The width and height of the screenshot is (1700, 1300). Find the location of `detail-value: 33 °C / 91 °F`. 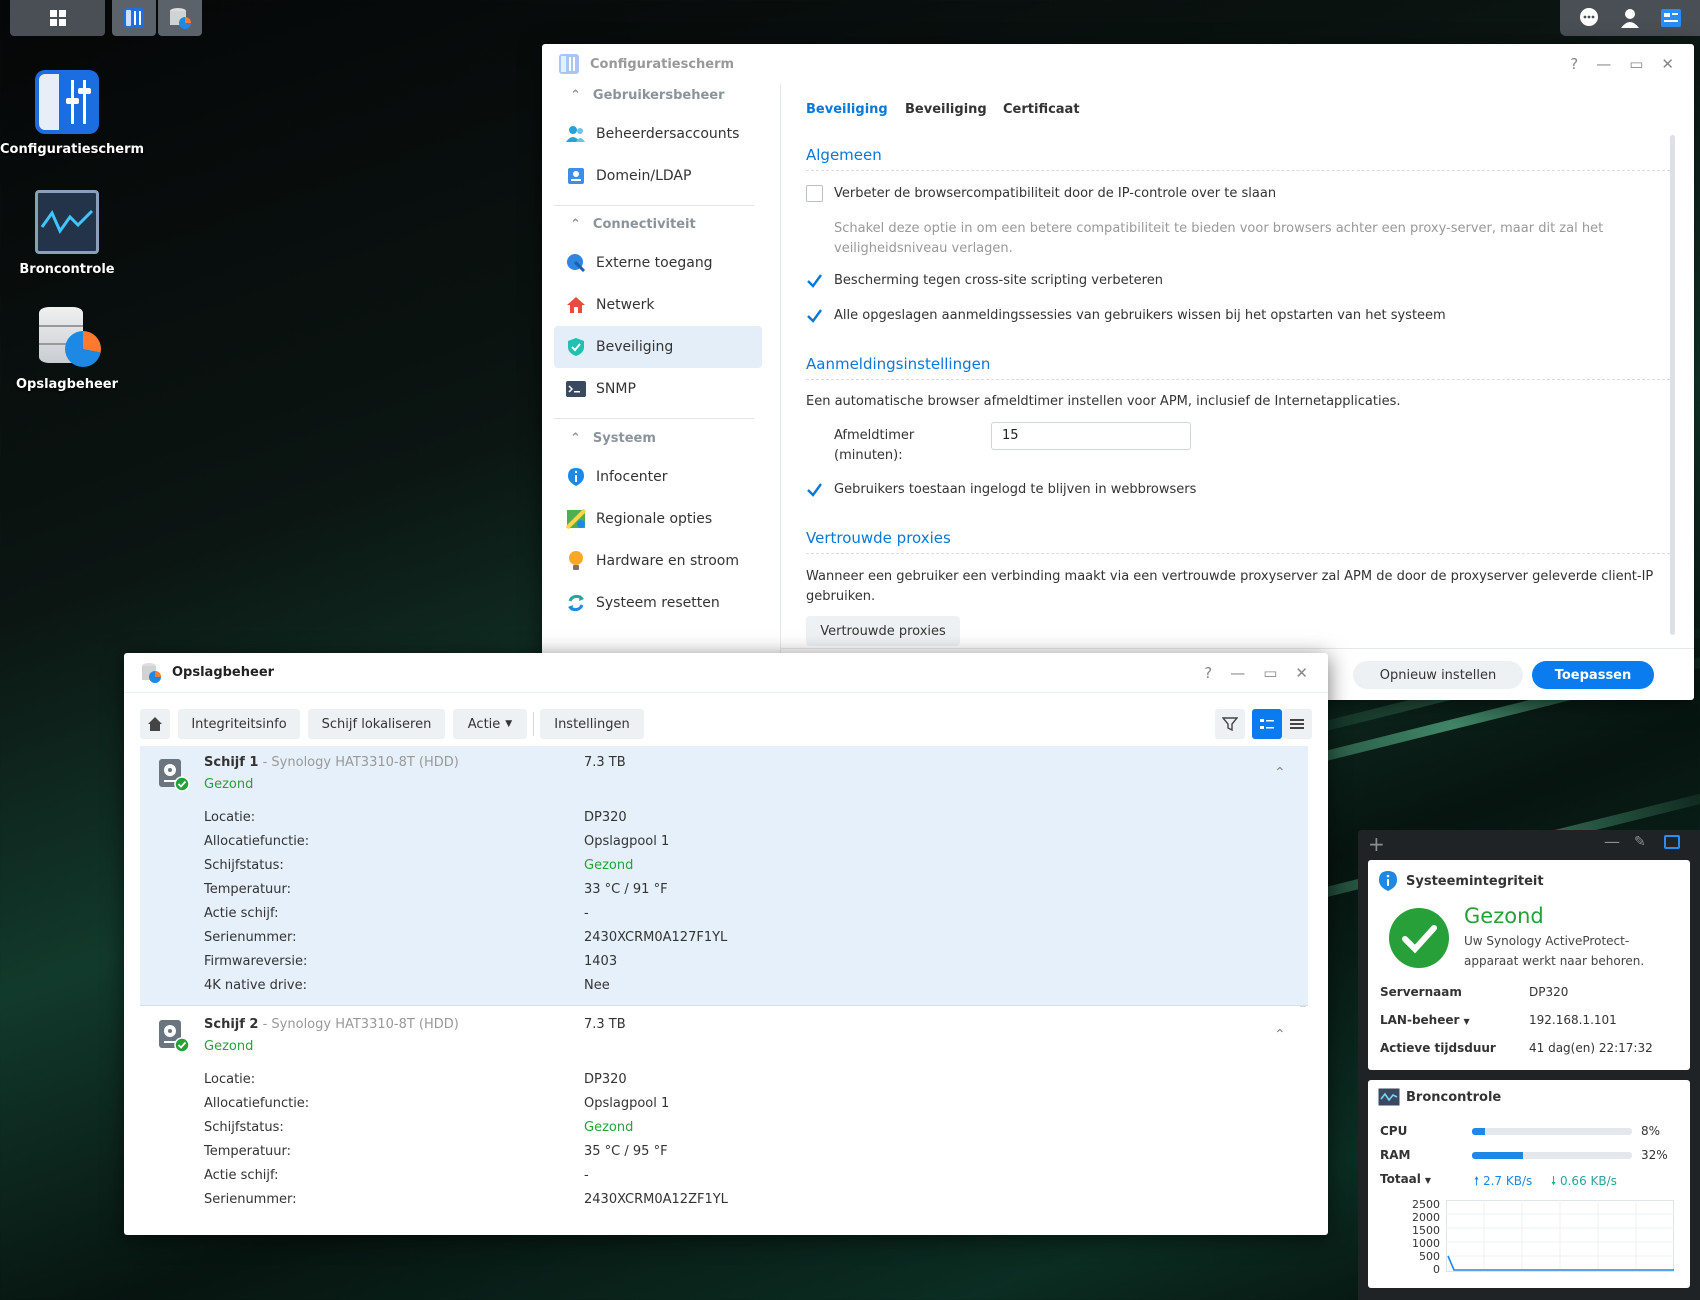

detail-value: 33 °C / 91 °F is located at coordinates (626, 889).